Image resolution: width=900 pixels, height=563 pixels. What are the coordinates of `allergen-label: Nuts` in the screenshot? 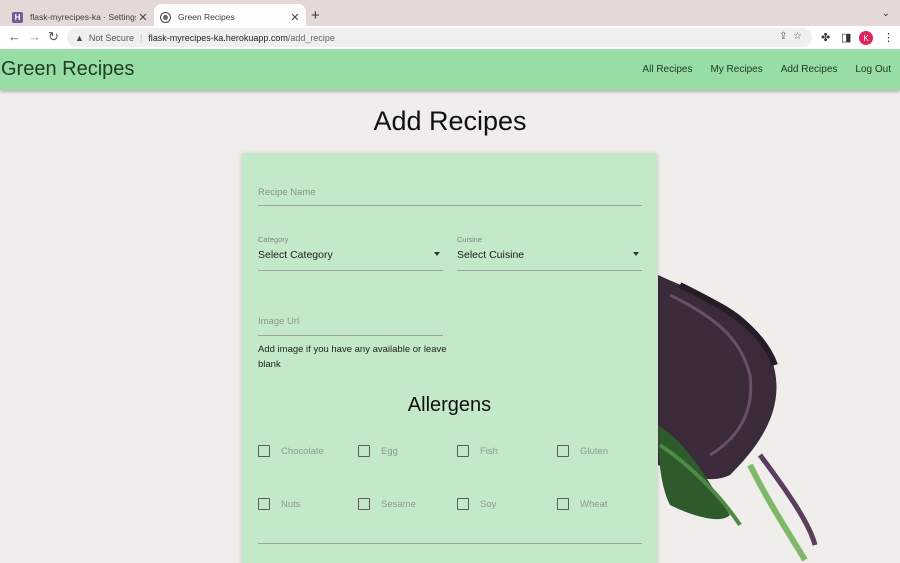 It's located at (291, 504).